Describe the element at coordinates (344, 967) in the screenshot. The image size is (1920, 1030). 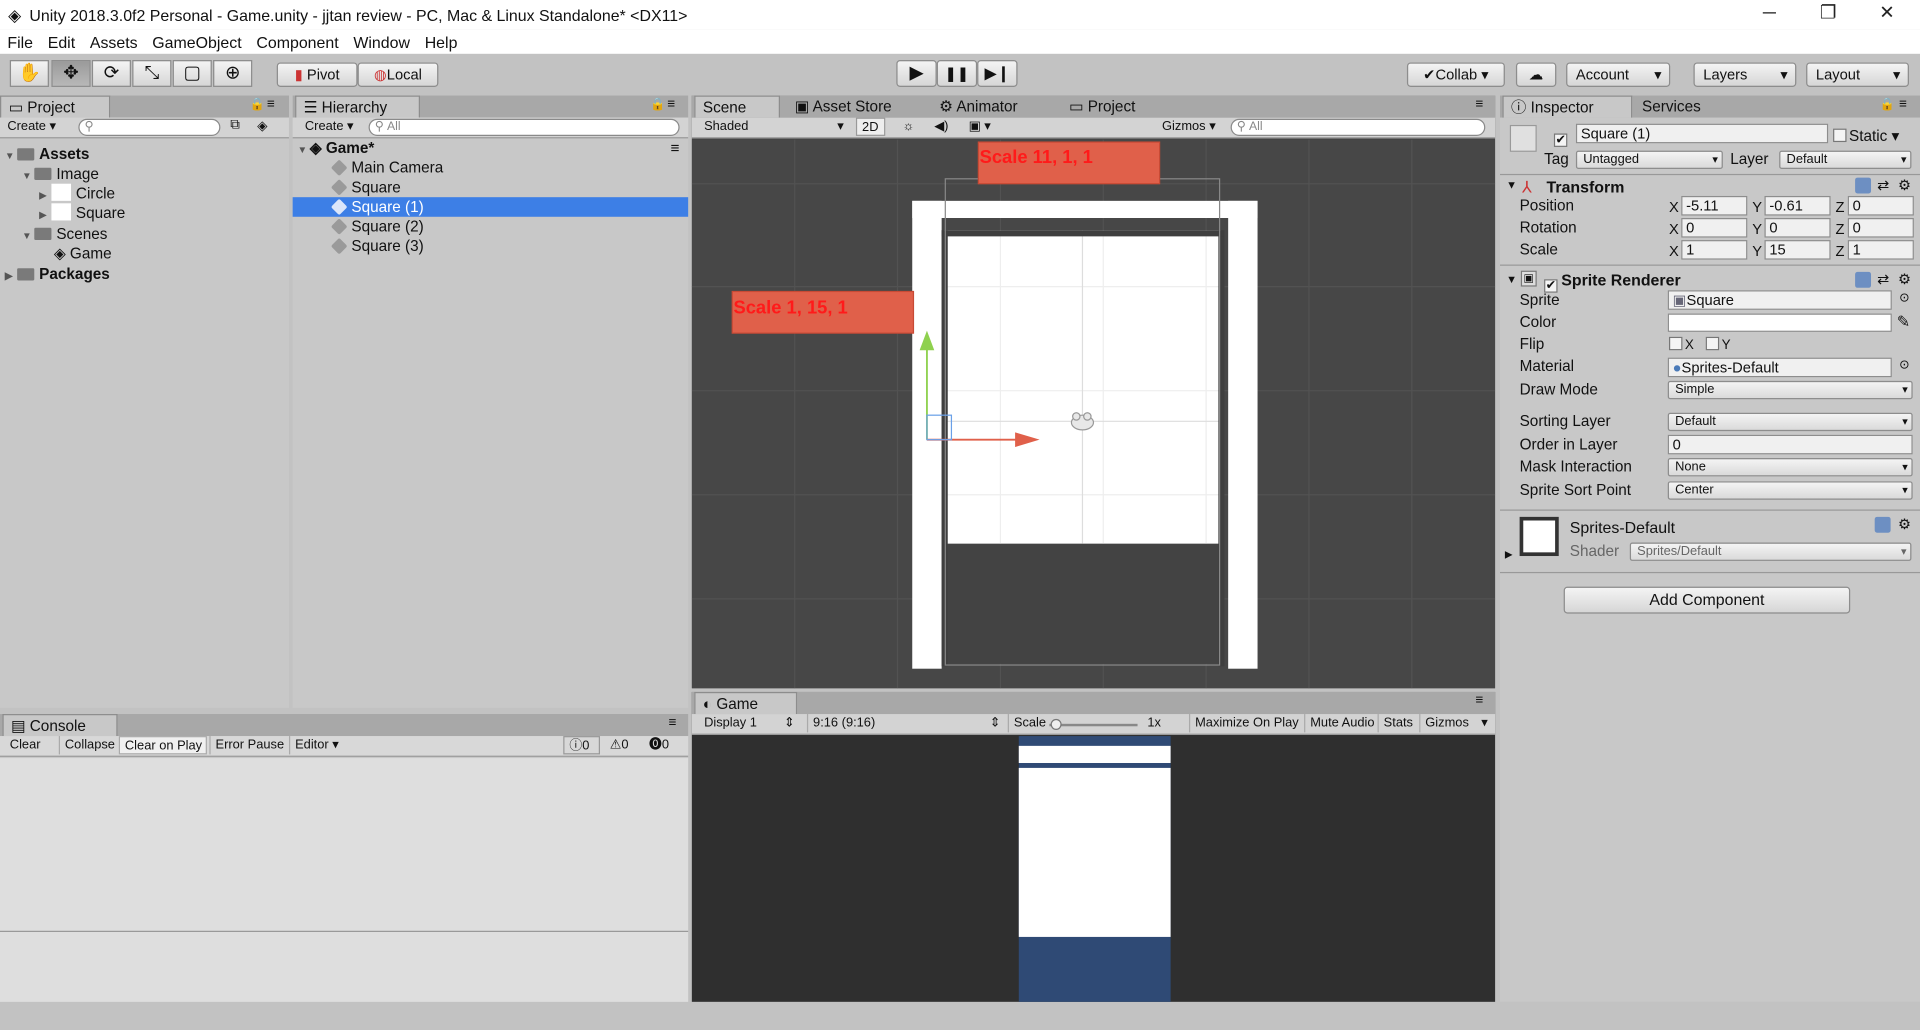
I see `console-detail-area` at that location.